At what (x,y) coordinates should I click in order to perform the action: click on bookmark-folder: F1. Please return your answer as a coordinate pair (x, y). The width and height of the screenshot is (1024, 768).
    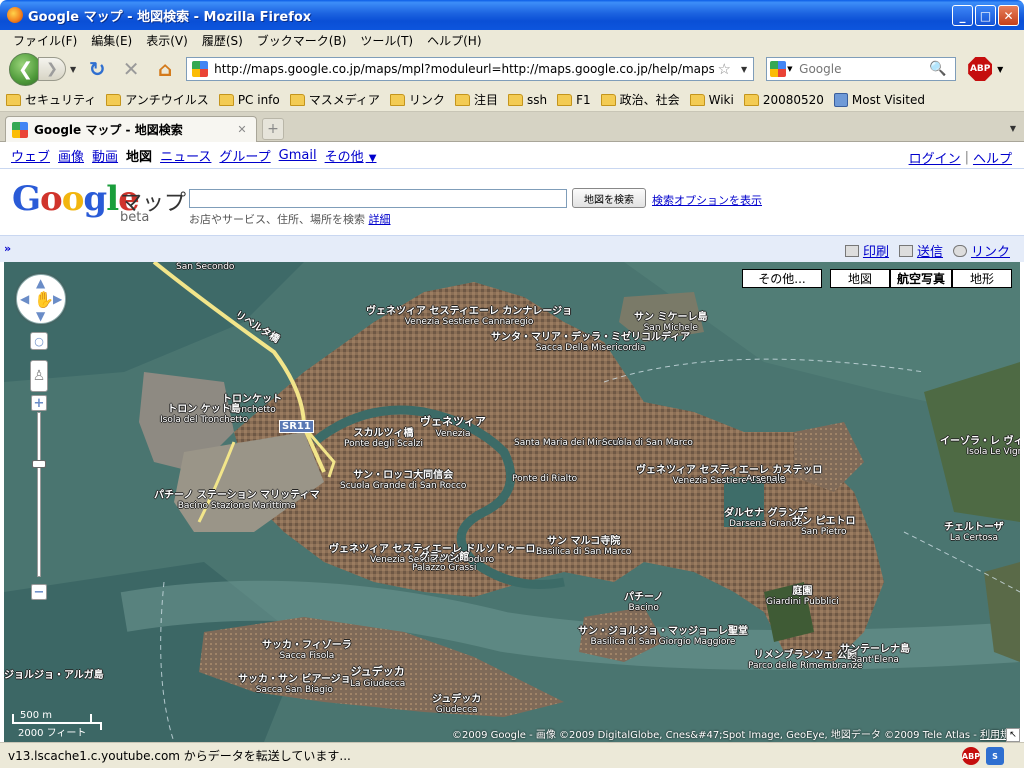
    Looking at the image, I should click on (574, 100).